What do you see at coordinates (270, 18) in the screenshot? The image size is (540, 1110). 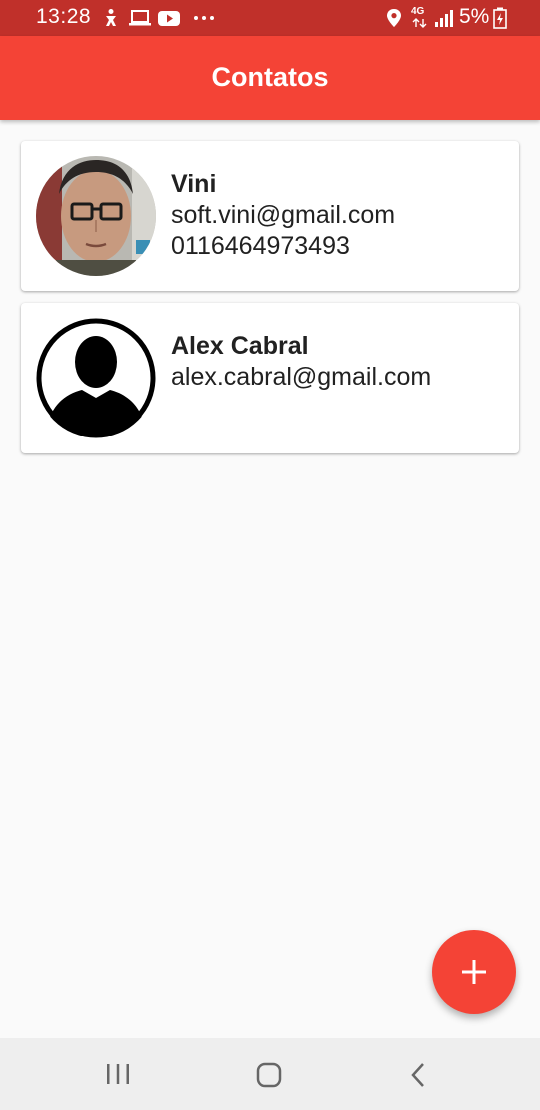 I see `status-bar: 13:28 4G 5%` at bounding box center [270, 18].